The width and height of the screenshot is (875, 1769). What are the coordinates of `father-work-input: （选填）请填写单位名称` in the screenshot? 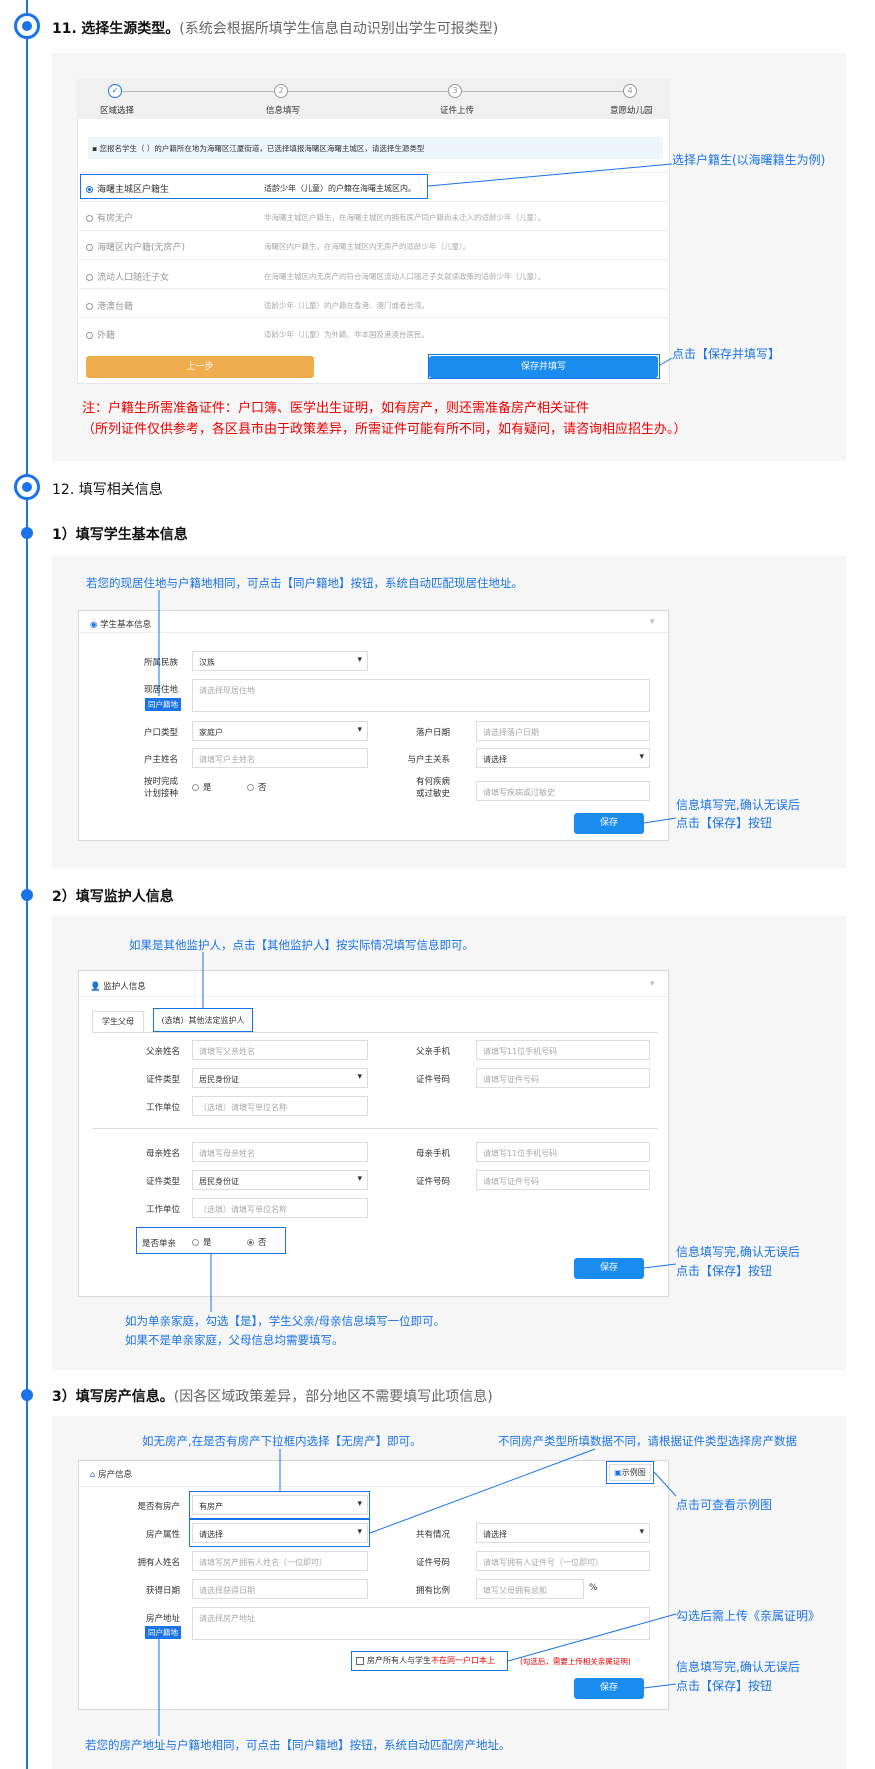 It's located at (280, 1106).